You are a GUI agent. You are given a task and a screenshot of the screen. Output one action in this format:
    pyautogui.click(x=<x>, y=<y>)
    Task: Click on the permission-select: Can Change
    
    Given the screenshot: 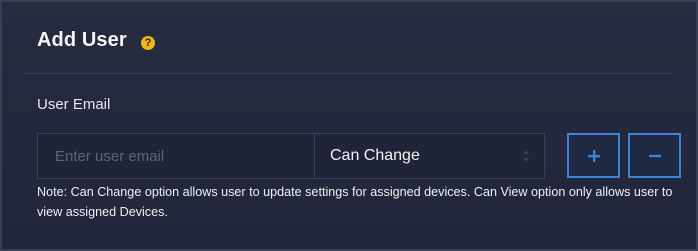 What is the action you would take?
    pyautogui.click(x=430, y=156)
    